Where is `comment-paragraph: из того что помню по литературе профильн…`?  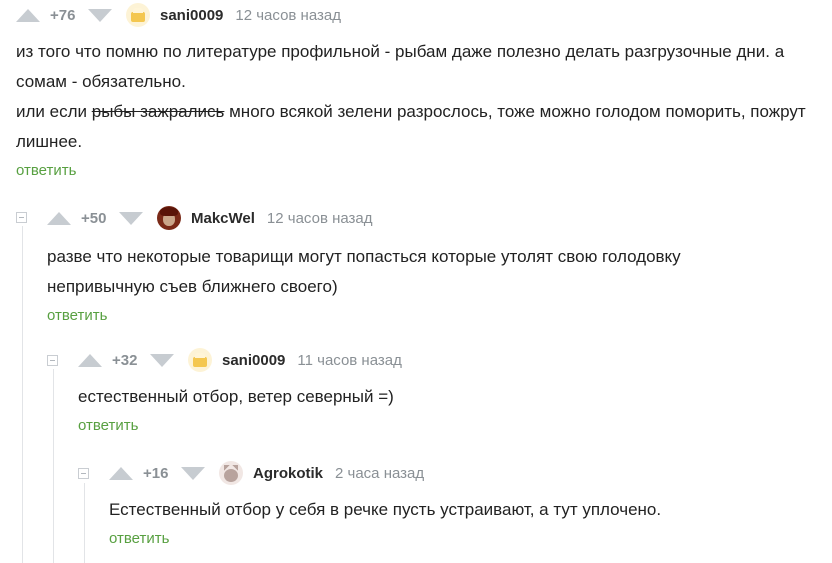
comment-paragraph: из того что помню по литературе профильн… is located at coordinates (400, 66).